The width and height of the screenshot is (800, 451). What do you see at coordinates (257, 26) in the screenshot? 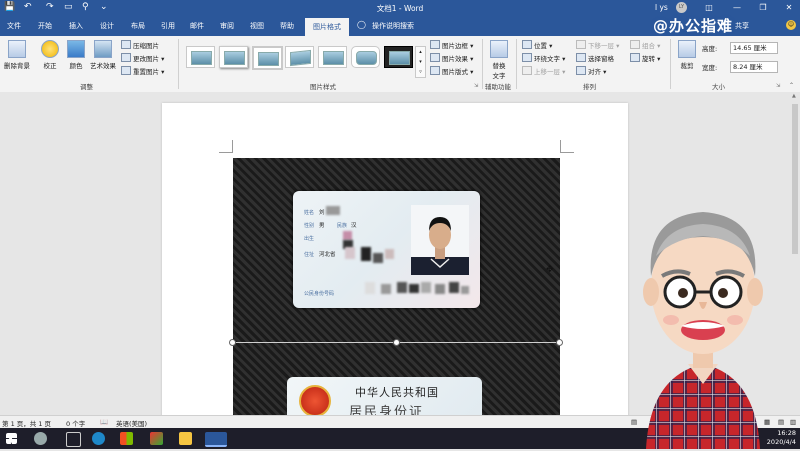
I see `tab-view: 视图` at bounding box center [257, 26].